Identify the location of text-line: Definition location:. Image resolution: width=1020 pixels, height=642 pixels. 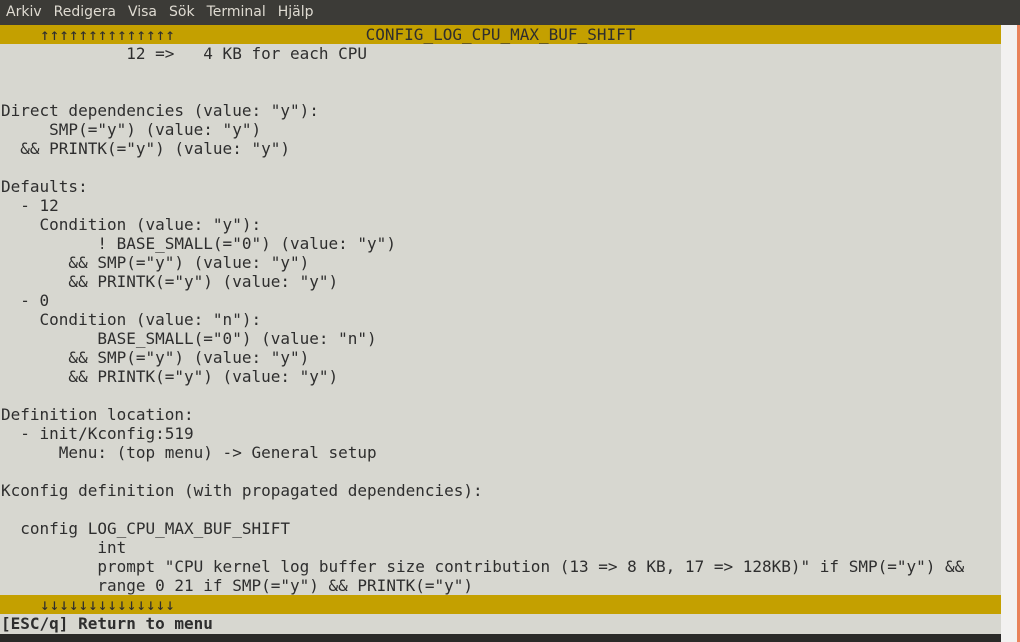
(97, 414).